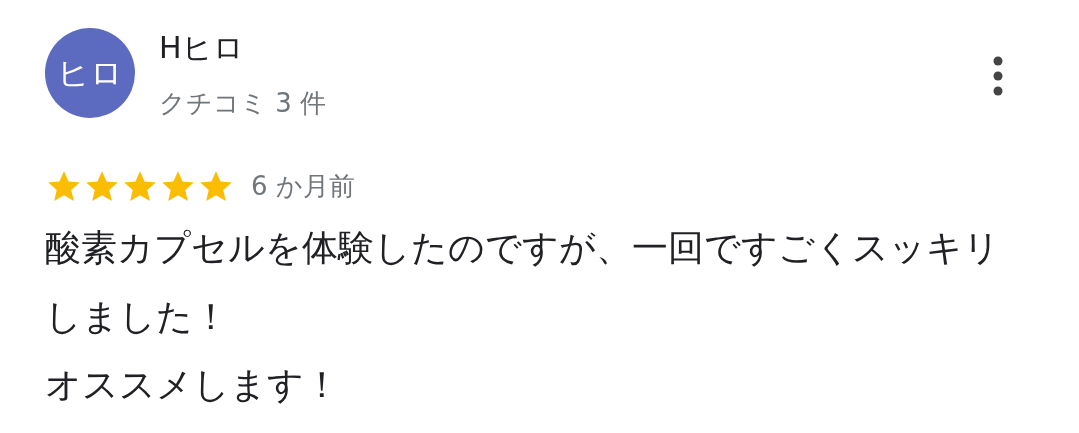  Describe the element at coordinates (575, 48) in the screenshot. I see `author-name: Hヒロ` at that location.